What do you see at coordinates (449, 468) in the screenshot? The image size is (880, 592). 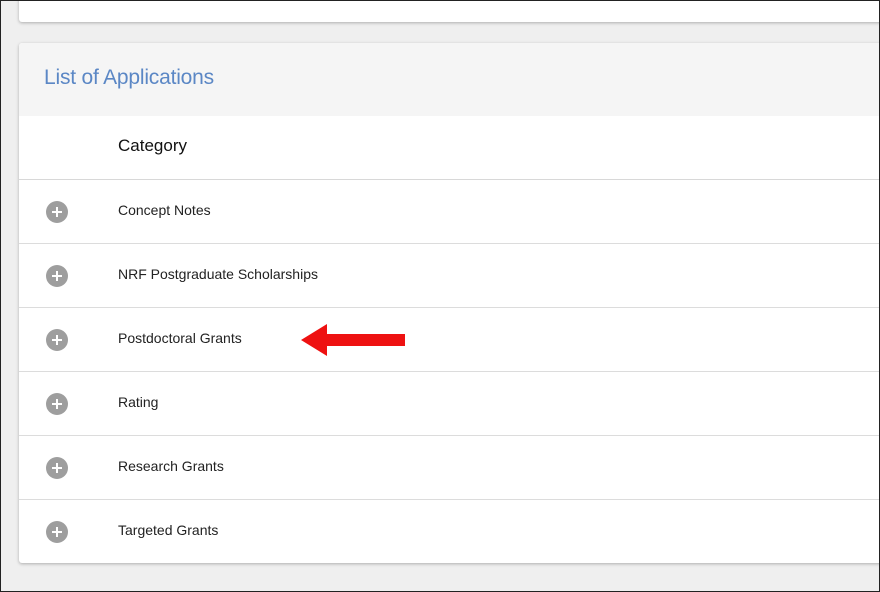 I see `category-row-research-grants: Research Grants` at bounding box center [449, 468].